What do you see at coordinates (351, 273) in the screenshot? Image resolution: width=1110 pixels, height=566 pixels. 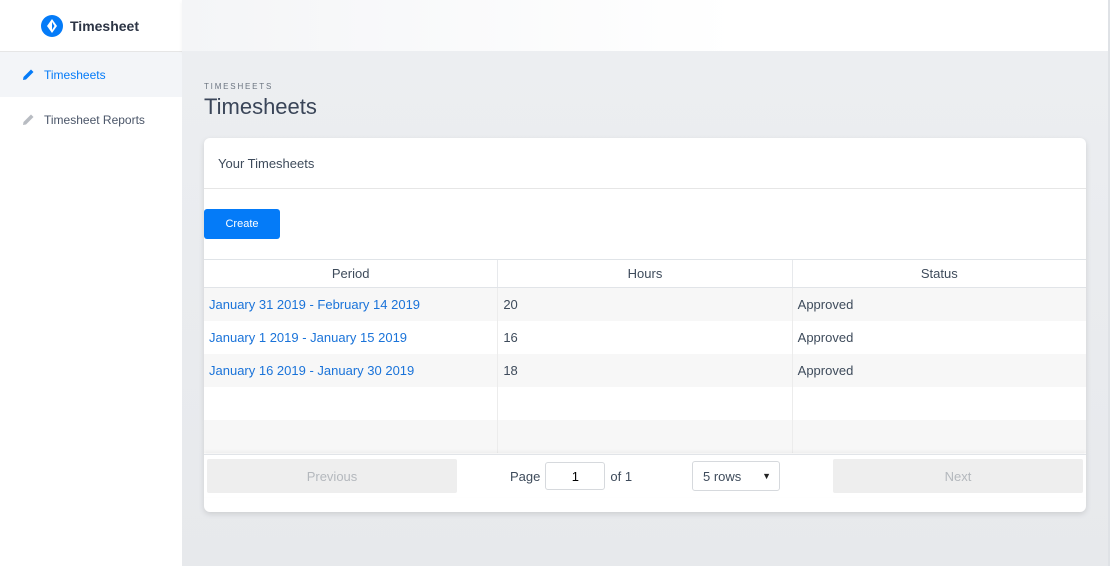 I see `column-header-period: Period` at bounding box center [351, 273].